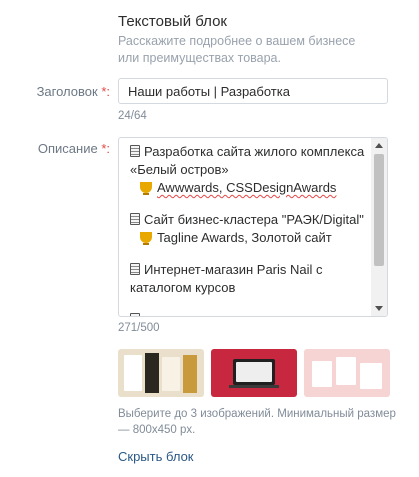 The width and height of the screenshot is (419, 477). I want to click on hide-block-link: Скрыть блок, so click(156, 456).